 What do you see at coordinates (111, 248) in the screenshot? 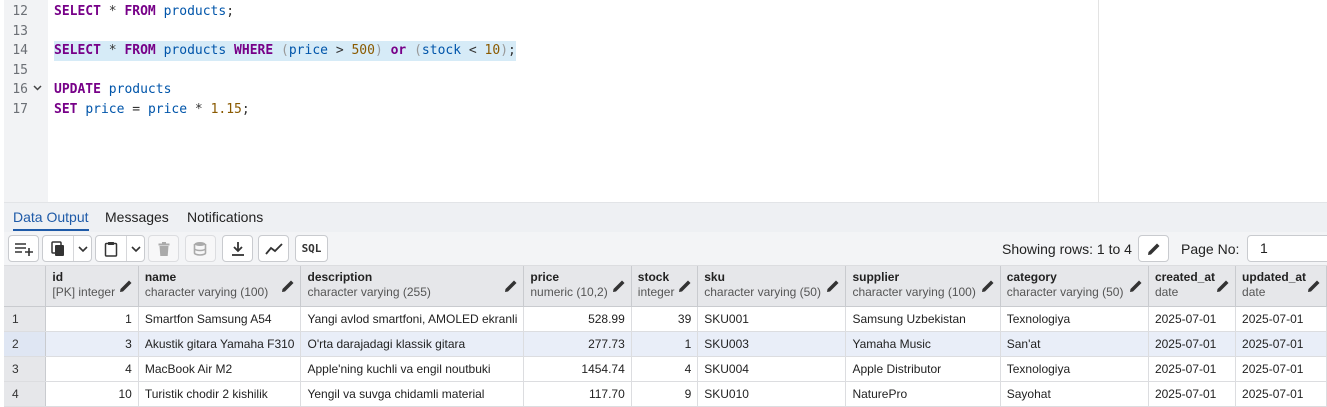
I see `paste-button` at bounding box center [111, 248].